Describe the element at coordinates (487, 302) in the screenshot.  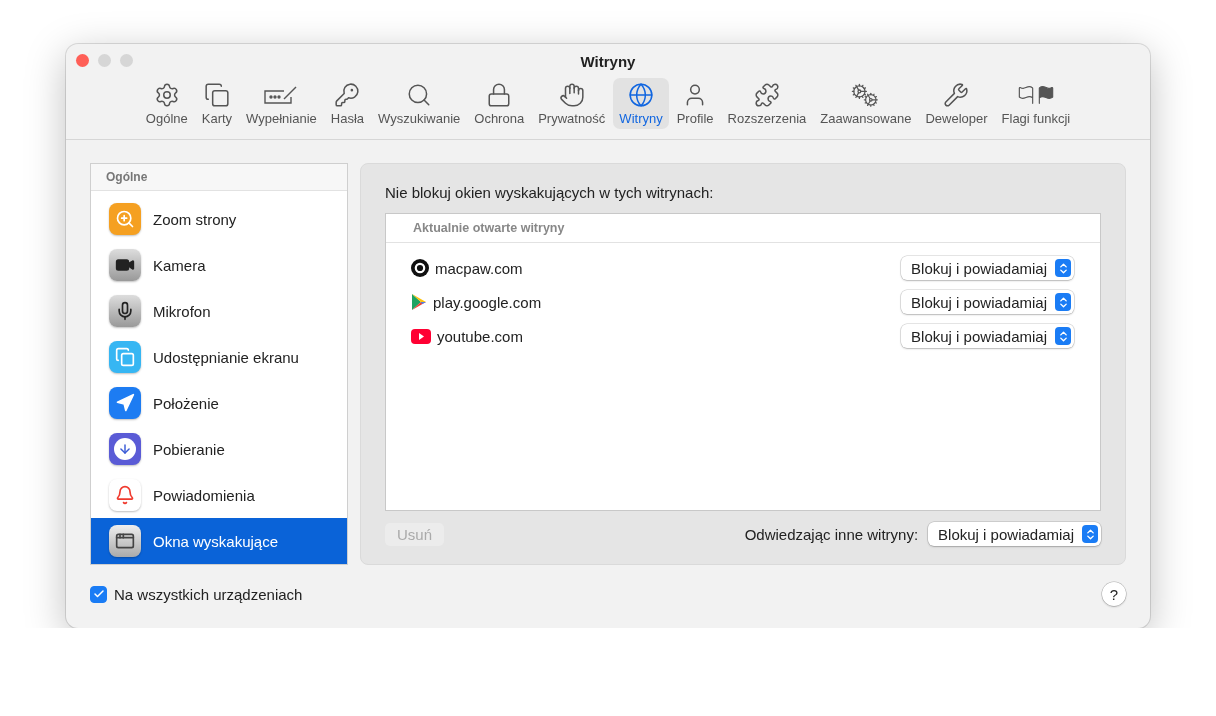
I see `site-name: play.google.com` at that location.